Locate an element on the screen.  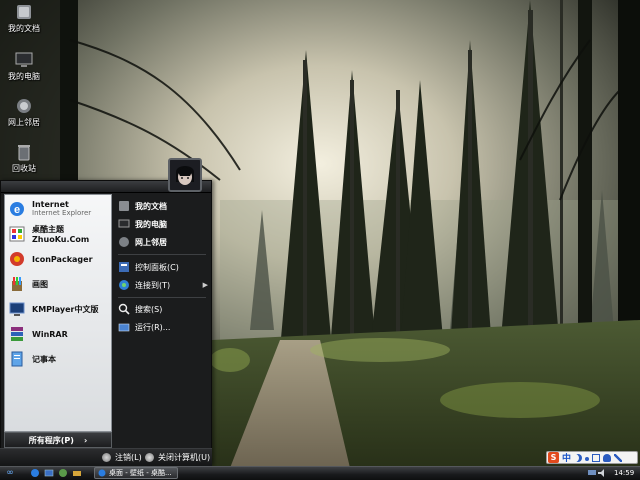
menu-item-label: 我的文档 is located at coordinates (151, 206).